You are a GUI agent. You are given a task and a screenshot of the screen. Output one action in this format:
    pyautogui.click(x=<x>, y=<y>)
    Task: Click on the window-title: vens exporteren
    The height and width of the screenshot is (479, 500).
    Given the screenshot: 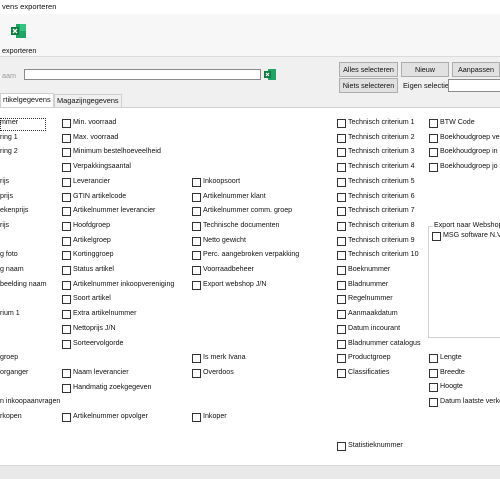 What is the action you would take?
    pyautogui.click(x=29, y=6)
    